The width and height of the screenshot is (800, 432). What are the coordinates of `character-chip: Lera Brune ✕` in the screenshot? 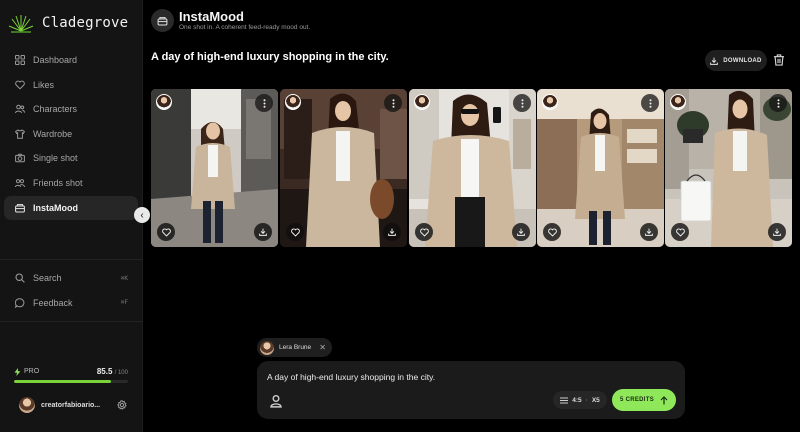 It's located at (294, 347).